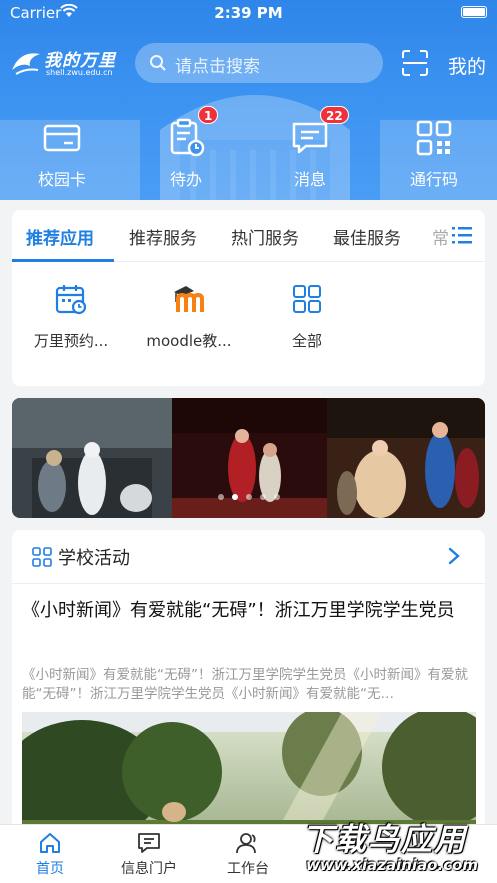  I want to click on all-grid-icon, so click(307, 299).